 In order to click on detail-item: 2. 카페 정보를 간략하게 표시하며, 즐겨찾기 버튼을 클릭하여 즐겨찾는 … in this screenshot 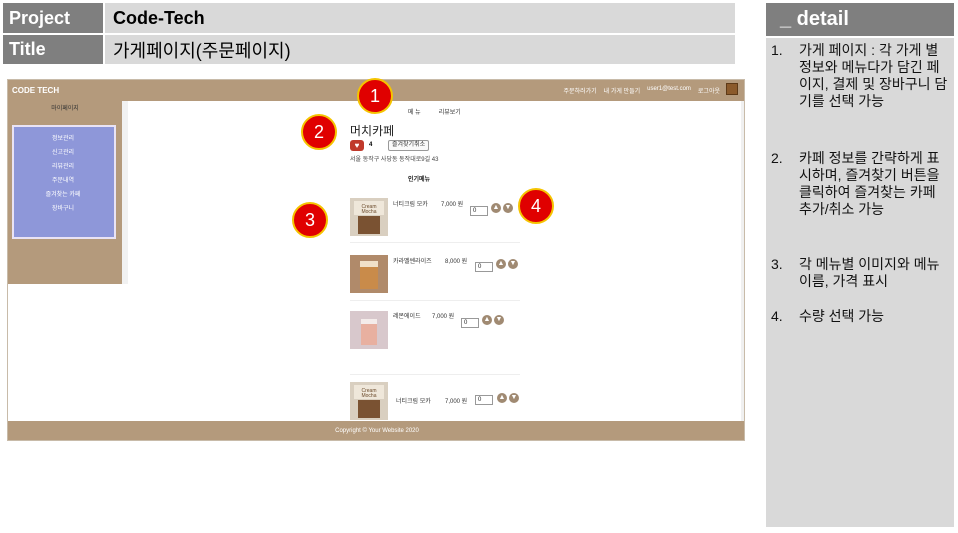, I will do `click(860, 184)`.